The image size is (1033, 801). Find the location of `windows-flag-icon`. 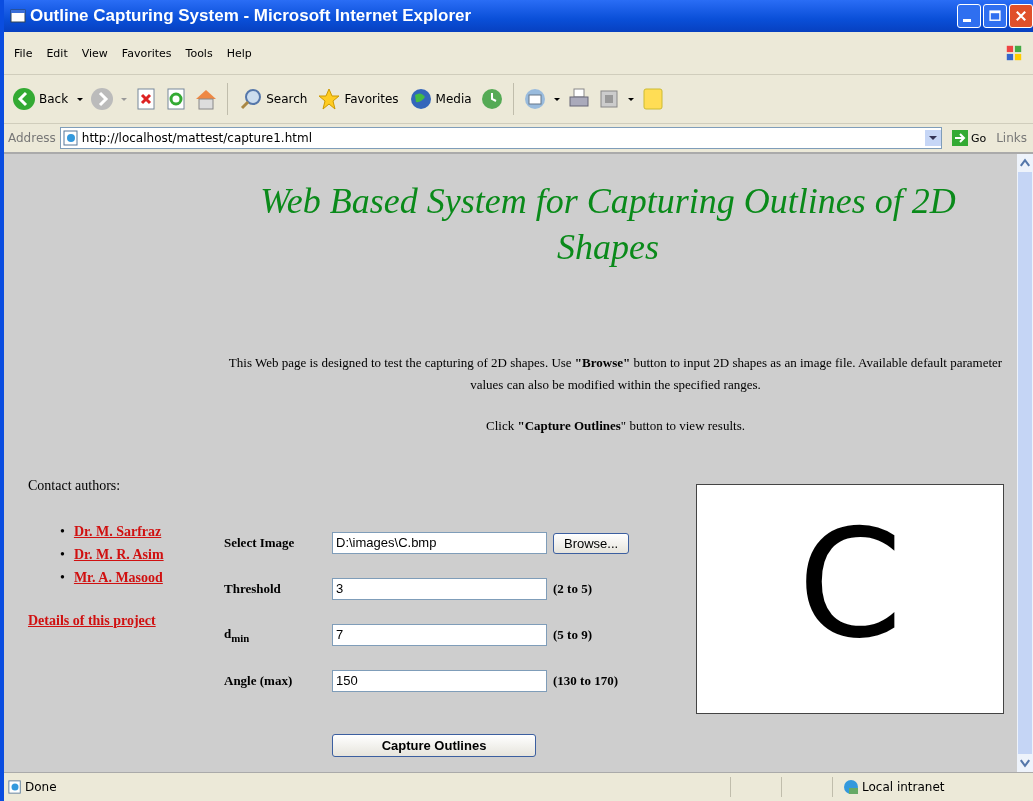

windows-flag-icon is located at coordinates (1014, 53).